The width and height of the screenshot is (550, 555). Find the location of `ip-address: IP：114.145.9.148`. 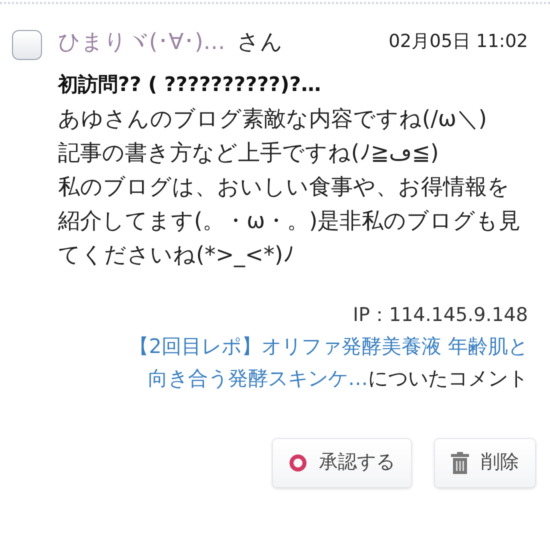

ip-address: IP：114.145.9.148 is located at coordinates (440, 315).